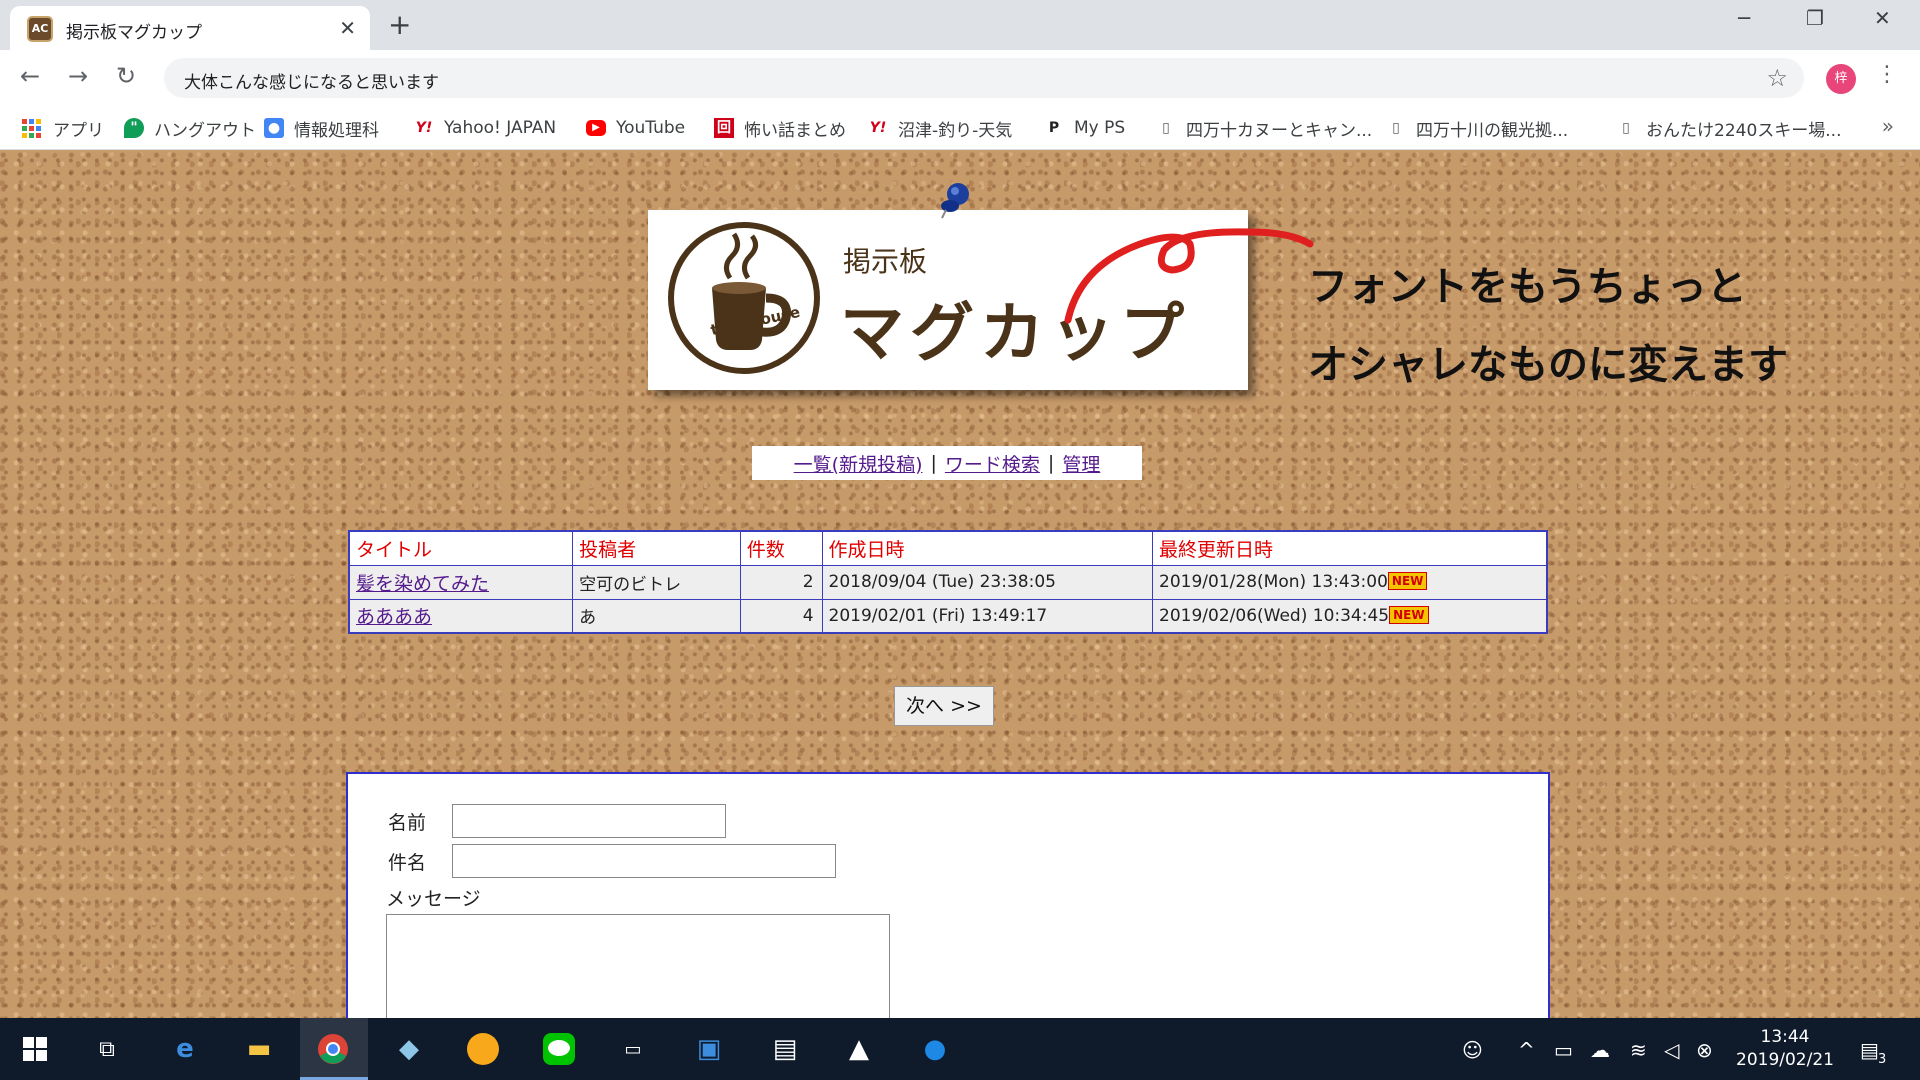  Describe the element at coordinates (635, 128) in the screenshot. I see `bookmark-youtube: ▶ YouTube` at that location.